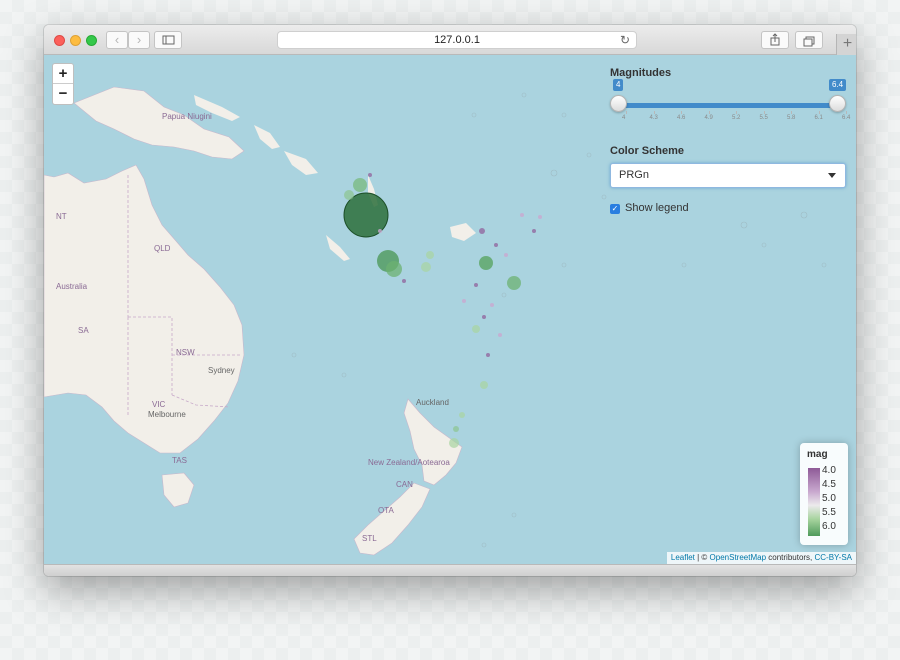 The width and height of the screenshot is (900, 660). Describe the element at coordinates (386, 510) in the screenshot. I see `label-ota: OTA` at that location.